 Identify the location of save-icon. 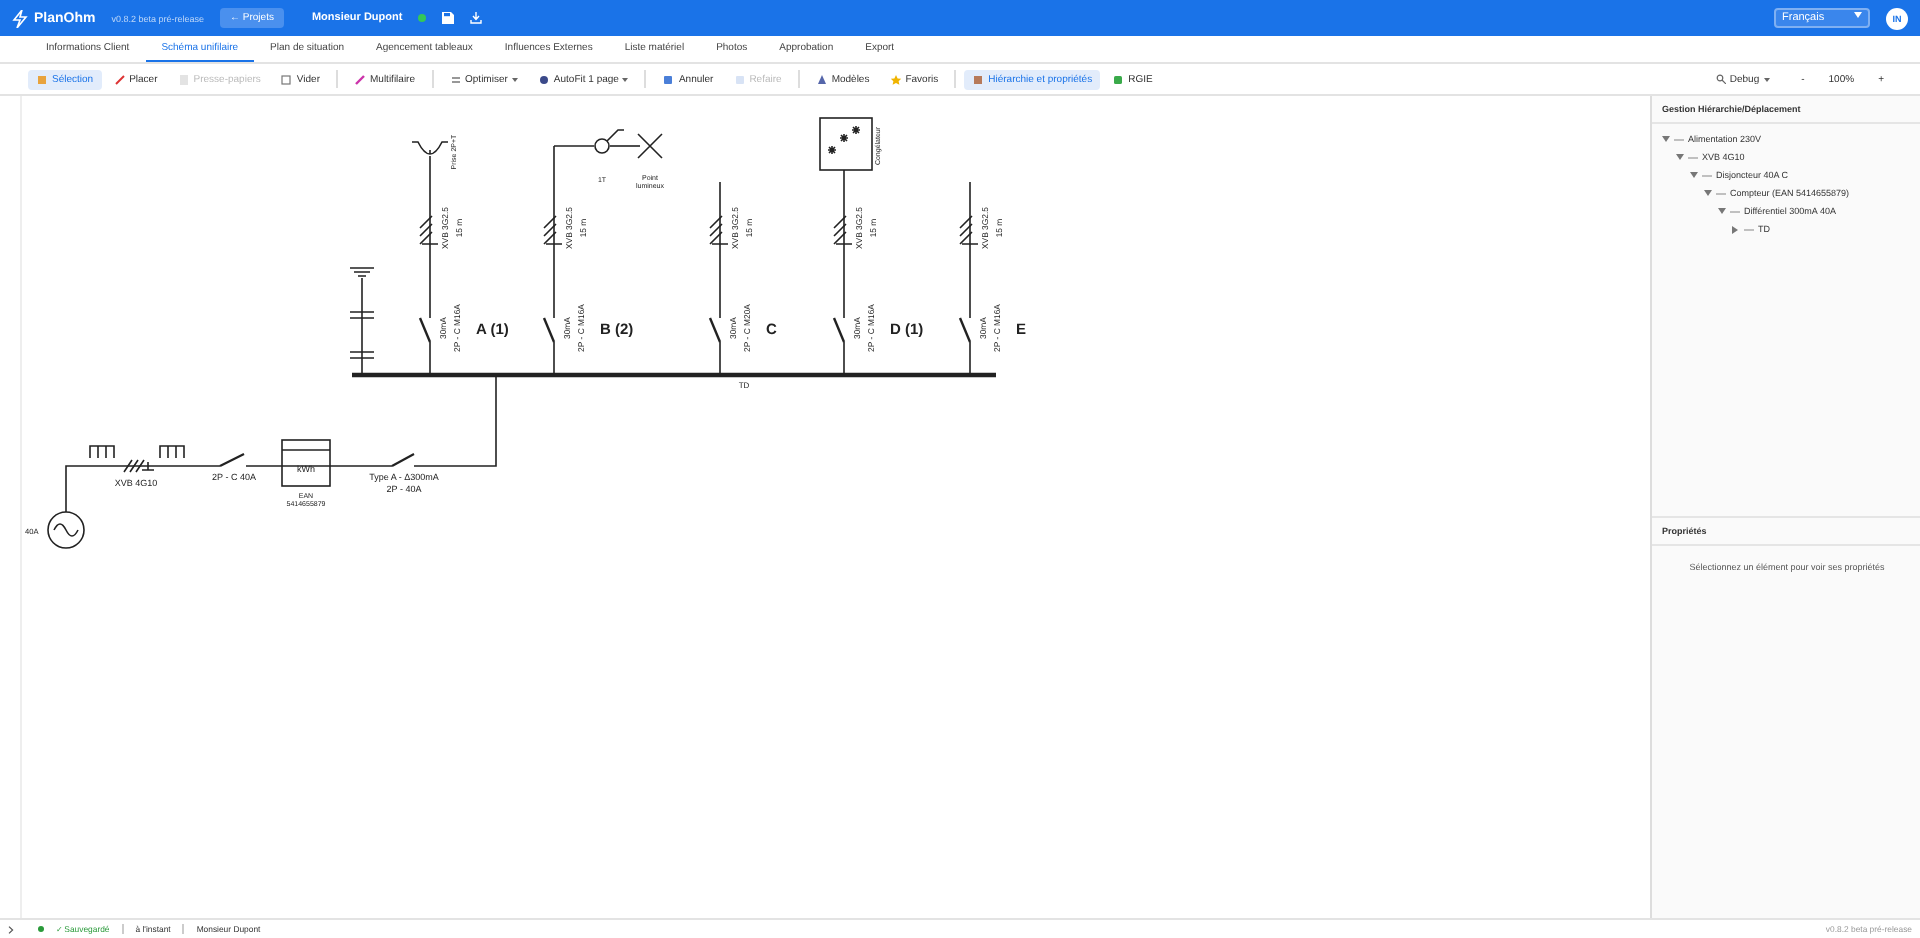
(448, 18).